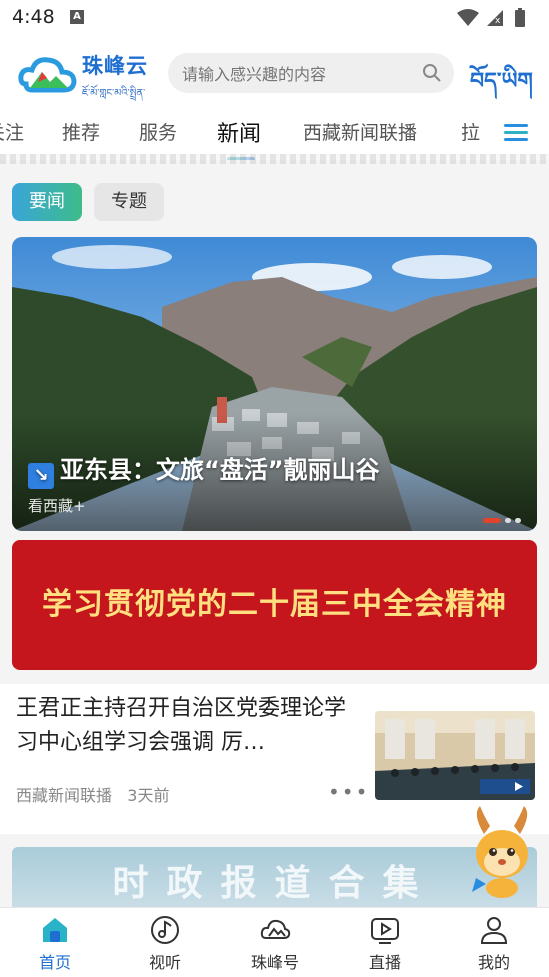 The height and width of the screenshot is (977, 549). What do you see at coordinates (468, 17) in the screenshot?
I see `wifi-icon` at bounding box center [468, 17].